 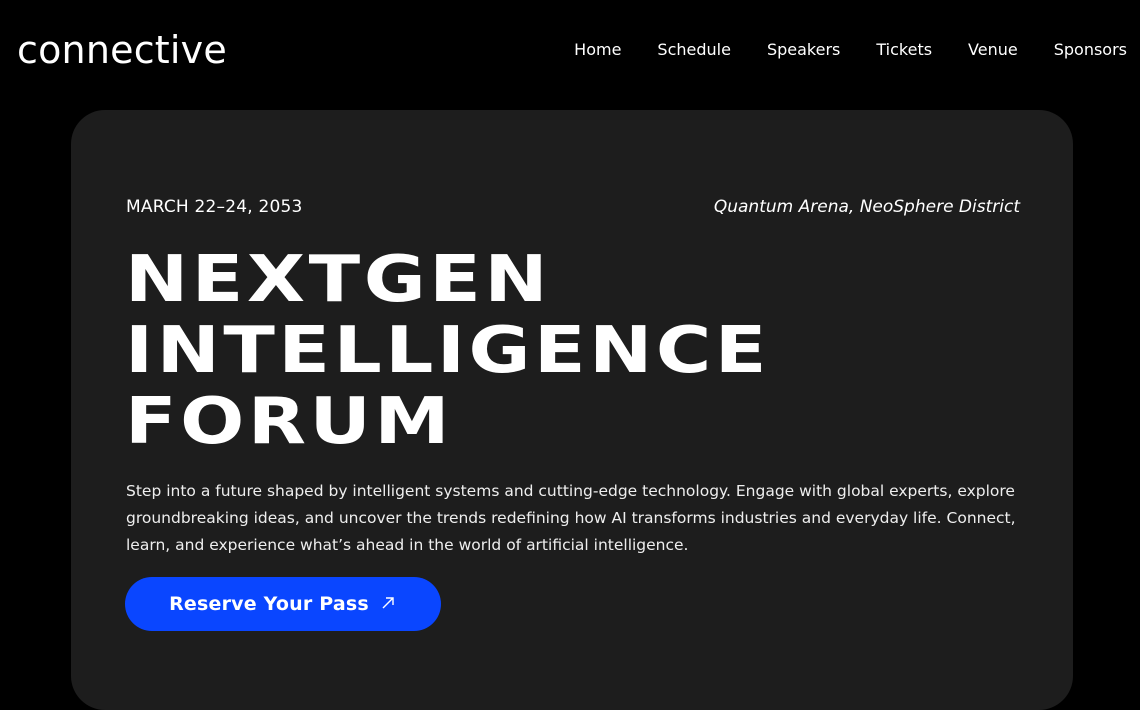 What do you see at coordinates (338, 280) in the screenshot?
I see `headline-line-1: NEXTGEN` at bounding box center [338, 280].